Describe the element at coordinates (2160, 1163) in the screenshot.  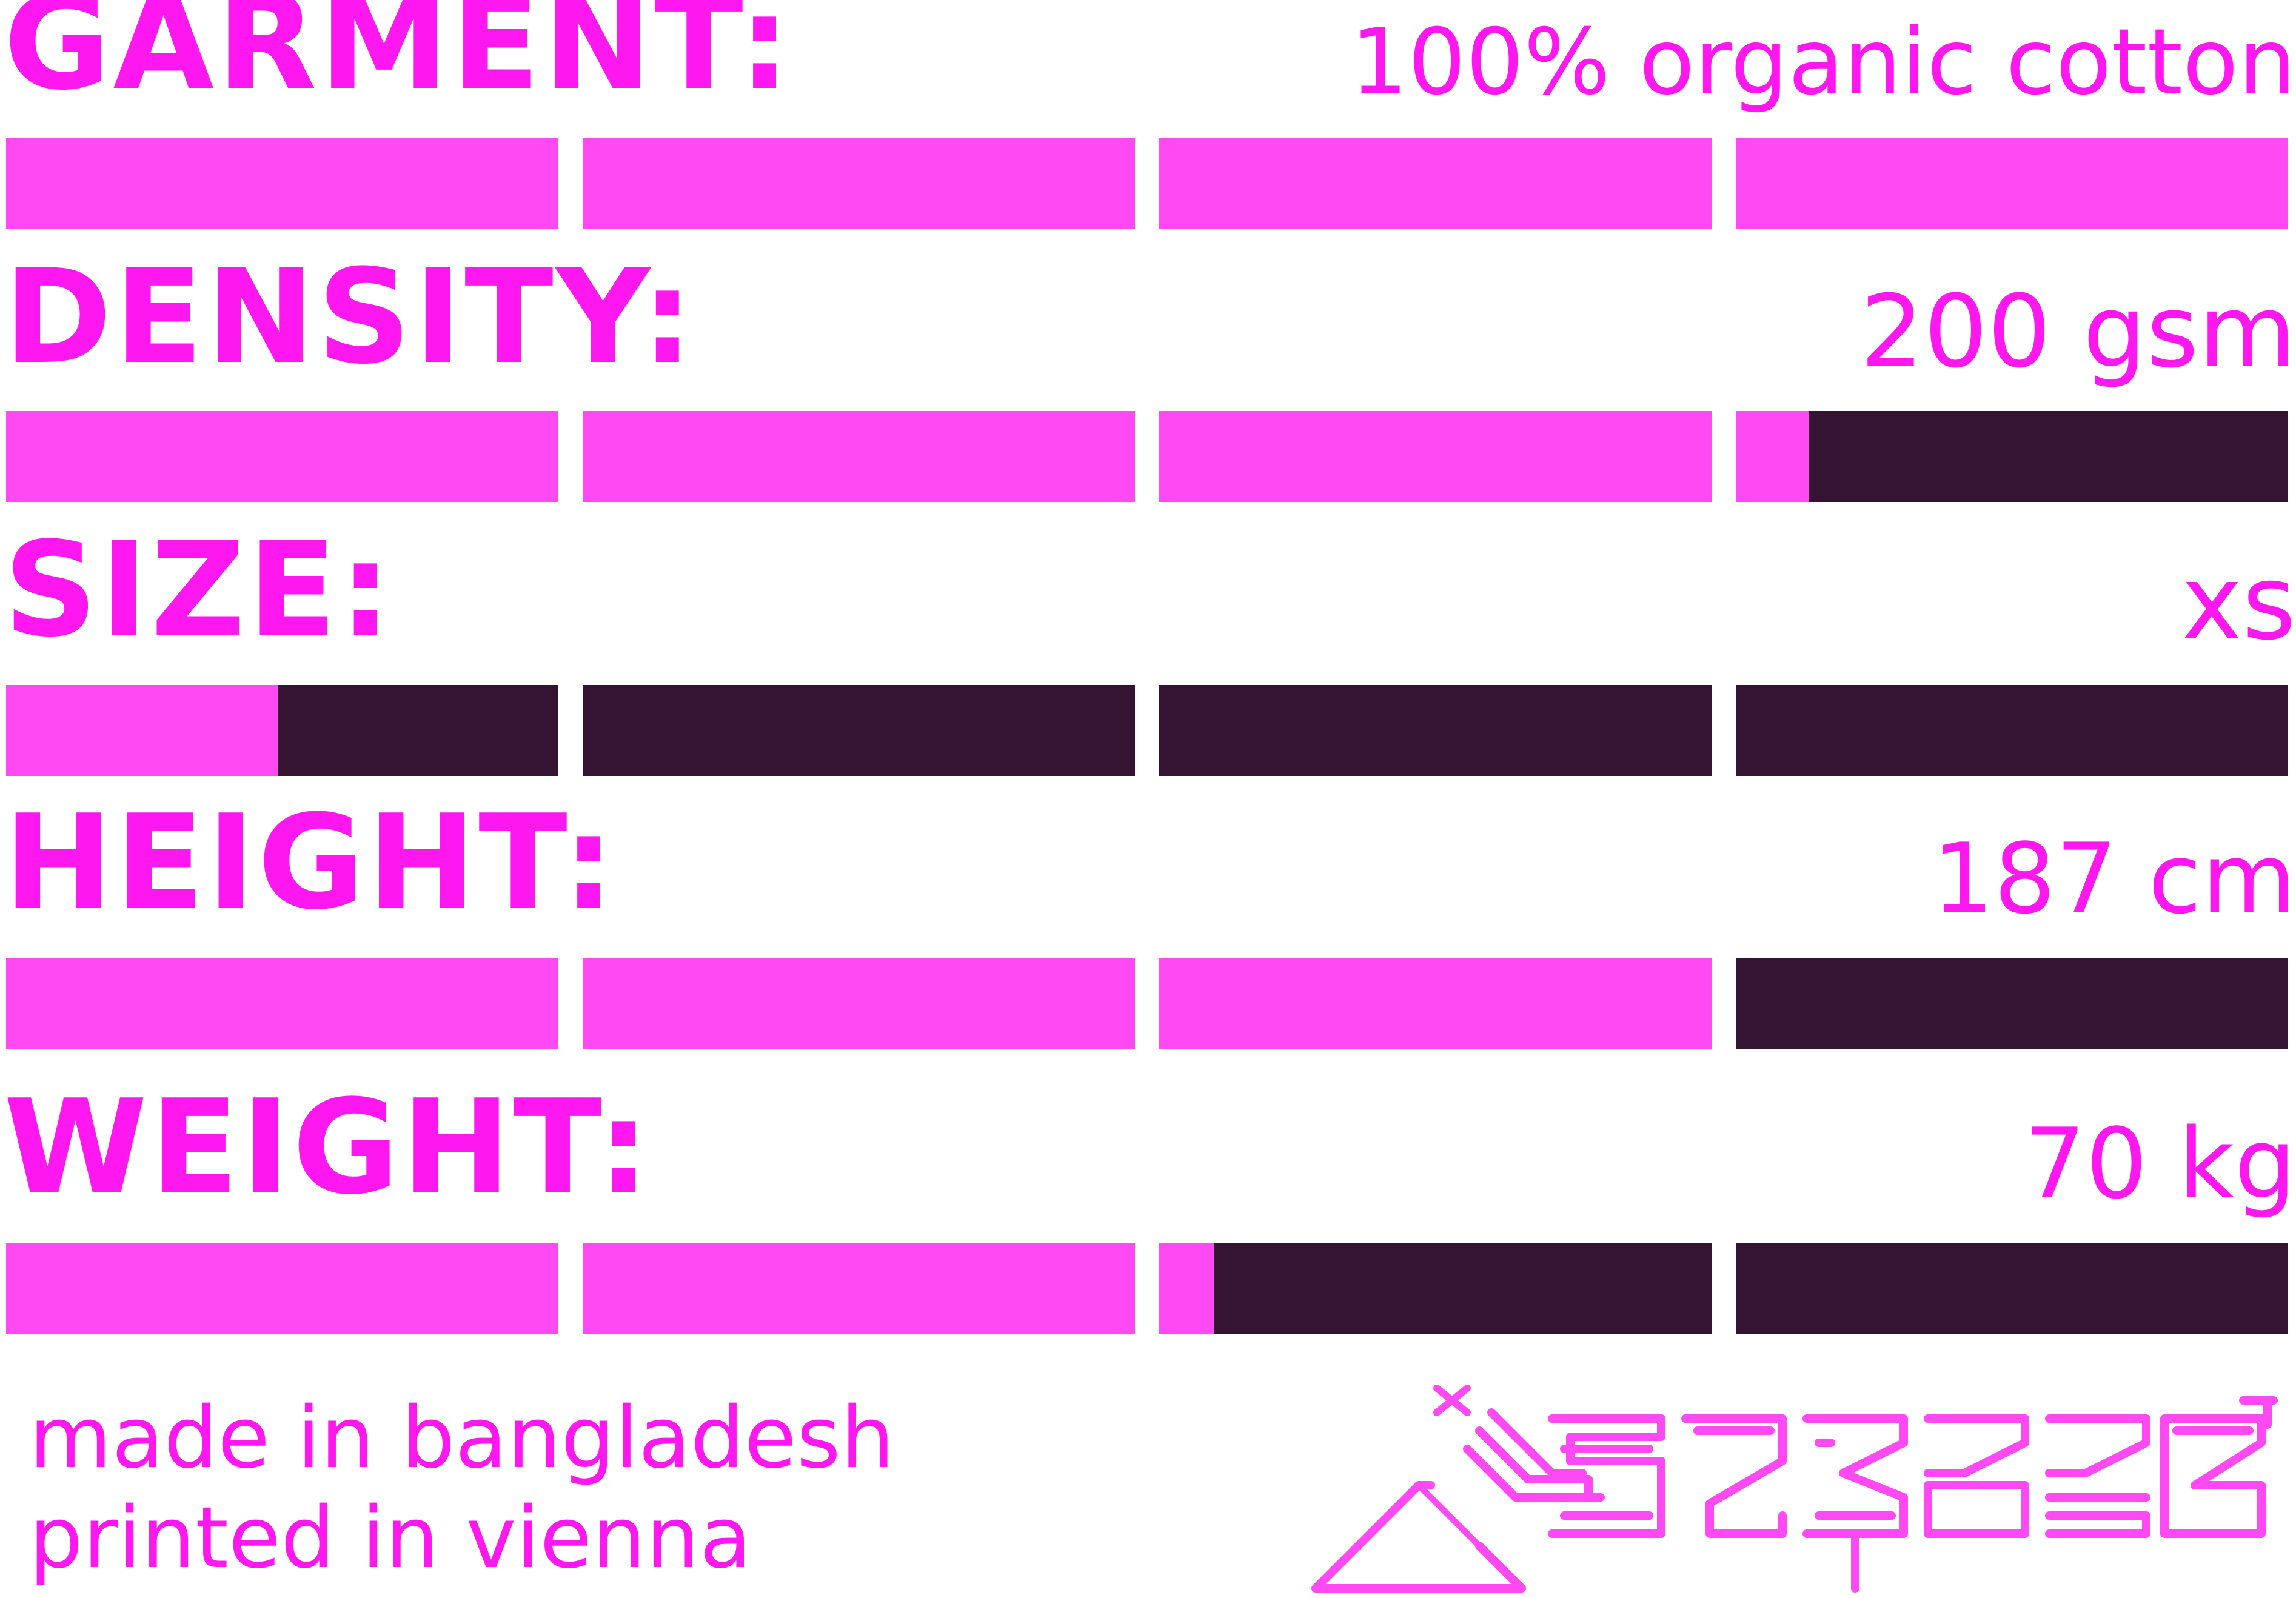
I see `weight-value: 70 kg` at that location.